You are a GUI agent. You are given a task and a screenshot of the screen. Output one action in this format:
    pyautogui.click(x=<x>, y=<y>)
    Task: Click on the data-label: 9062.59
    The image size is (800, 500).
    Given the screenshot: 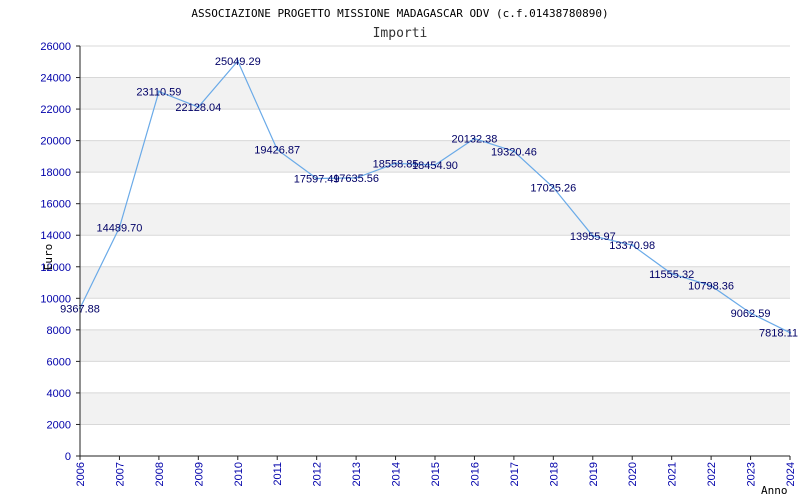 What is the action you would take?
    pyautogui.click(x=751, y=314)
    